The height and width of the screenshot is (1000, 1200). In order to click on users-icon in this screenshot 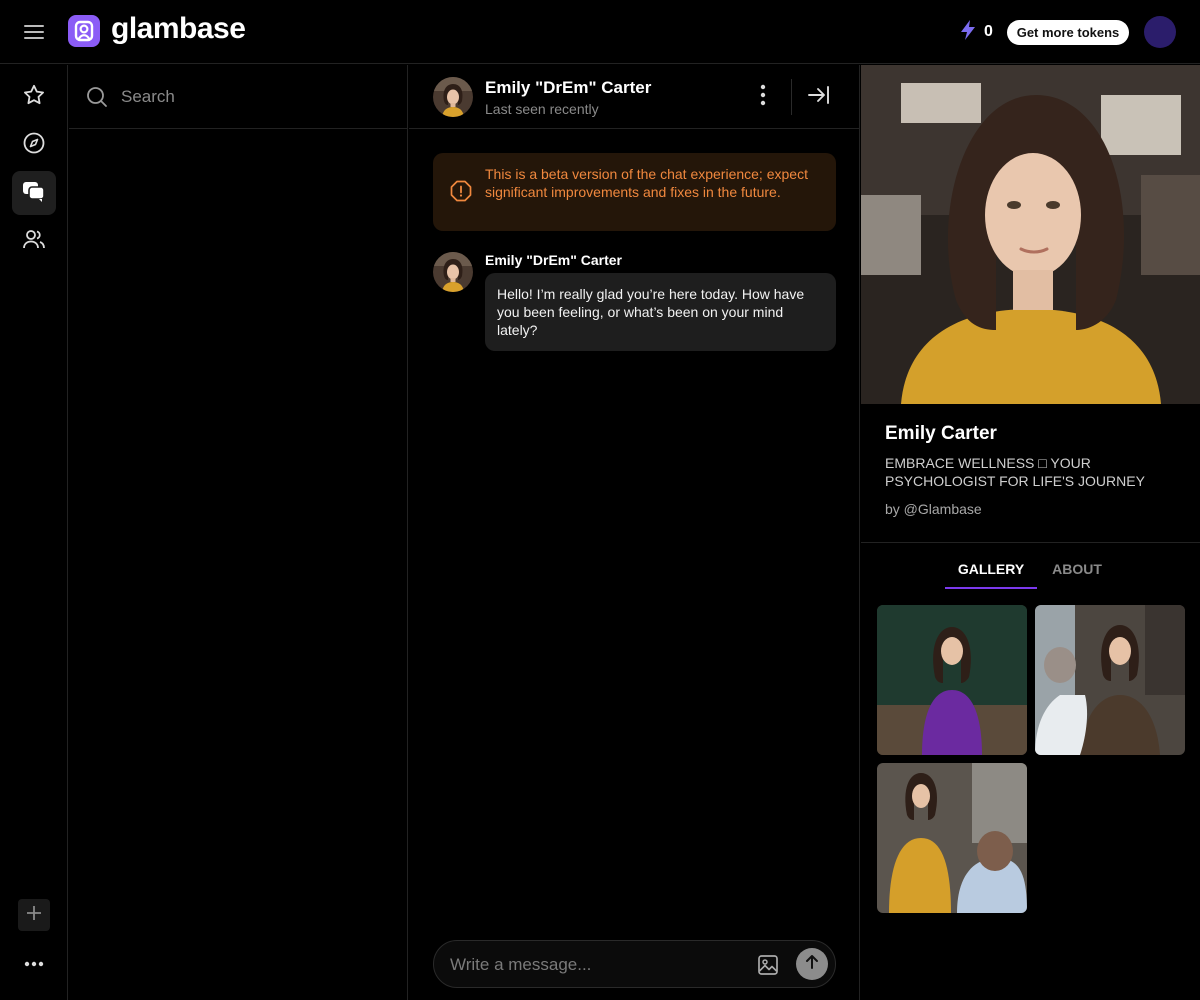, I will do `click(34, 241)`.